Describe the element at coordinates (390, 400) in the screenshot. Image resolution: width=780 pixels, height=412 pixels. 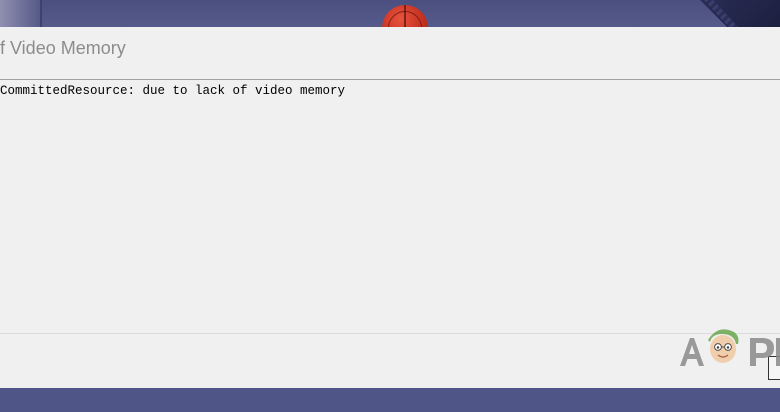
I see `desktop-background-bottom` at that location.